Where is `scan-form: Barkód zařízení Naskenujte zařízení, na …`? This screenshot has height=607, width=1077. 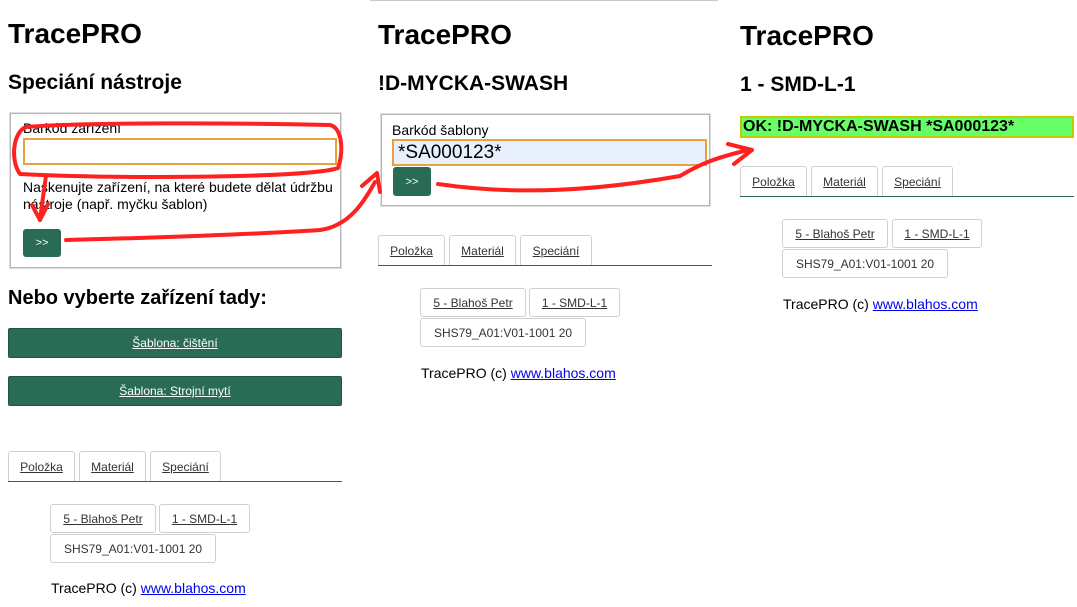 scan-form: Barkód zařízení Naskenujte zařízení, na … is located at coordinates (175, 190).